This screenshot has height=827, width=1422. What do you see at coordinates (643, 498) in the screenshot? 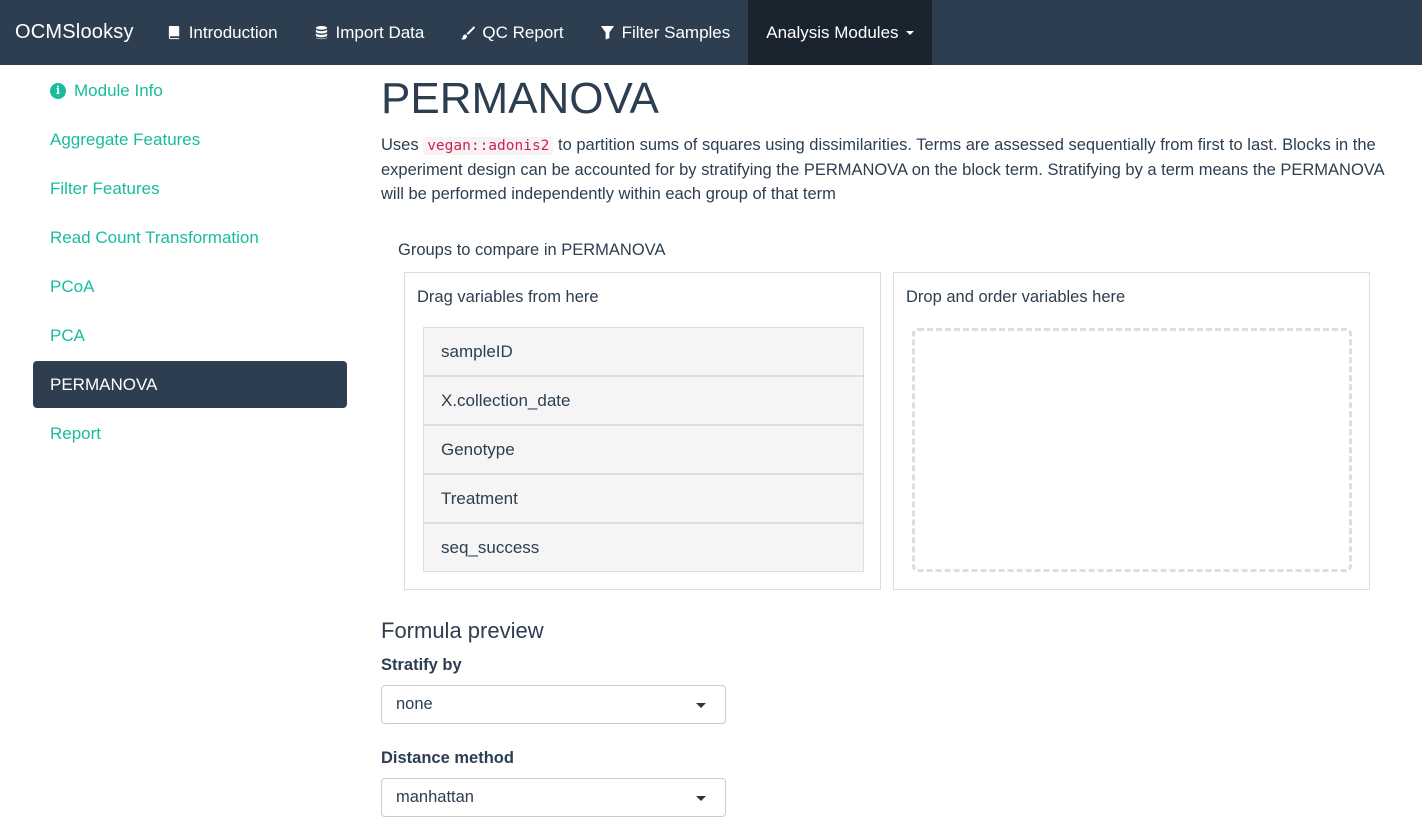
I see `variable-item-treatment: Treatment` at bounding box center [643, 498].